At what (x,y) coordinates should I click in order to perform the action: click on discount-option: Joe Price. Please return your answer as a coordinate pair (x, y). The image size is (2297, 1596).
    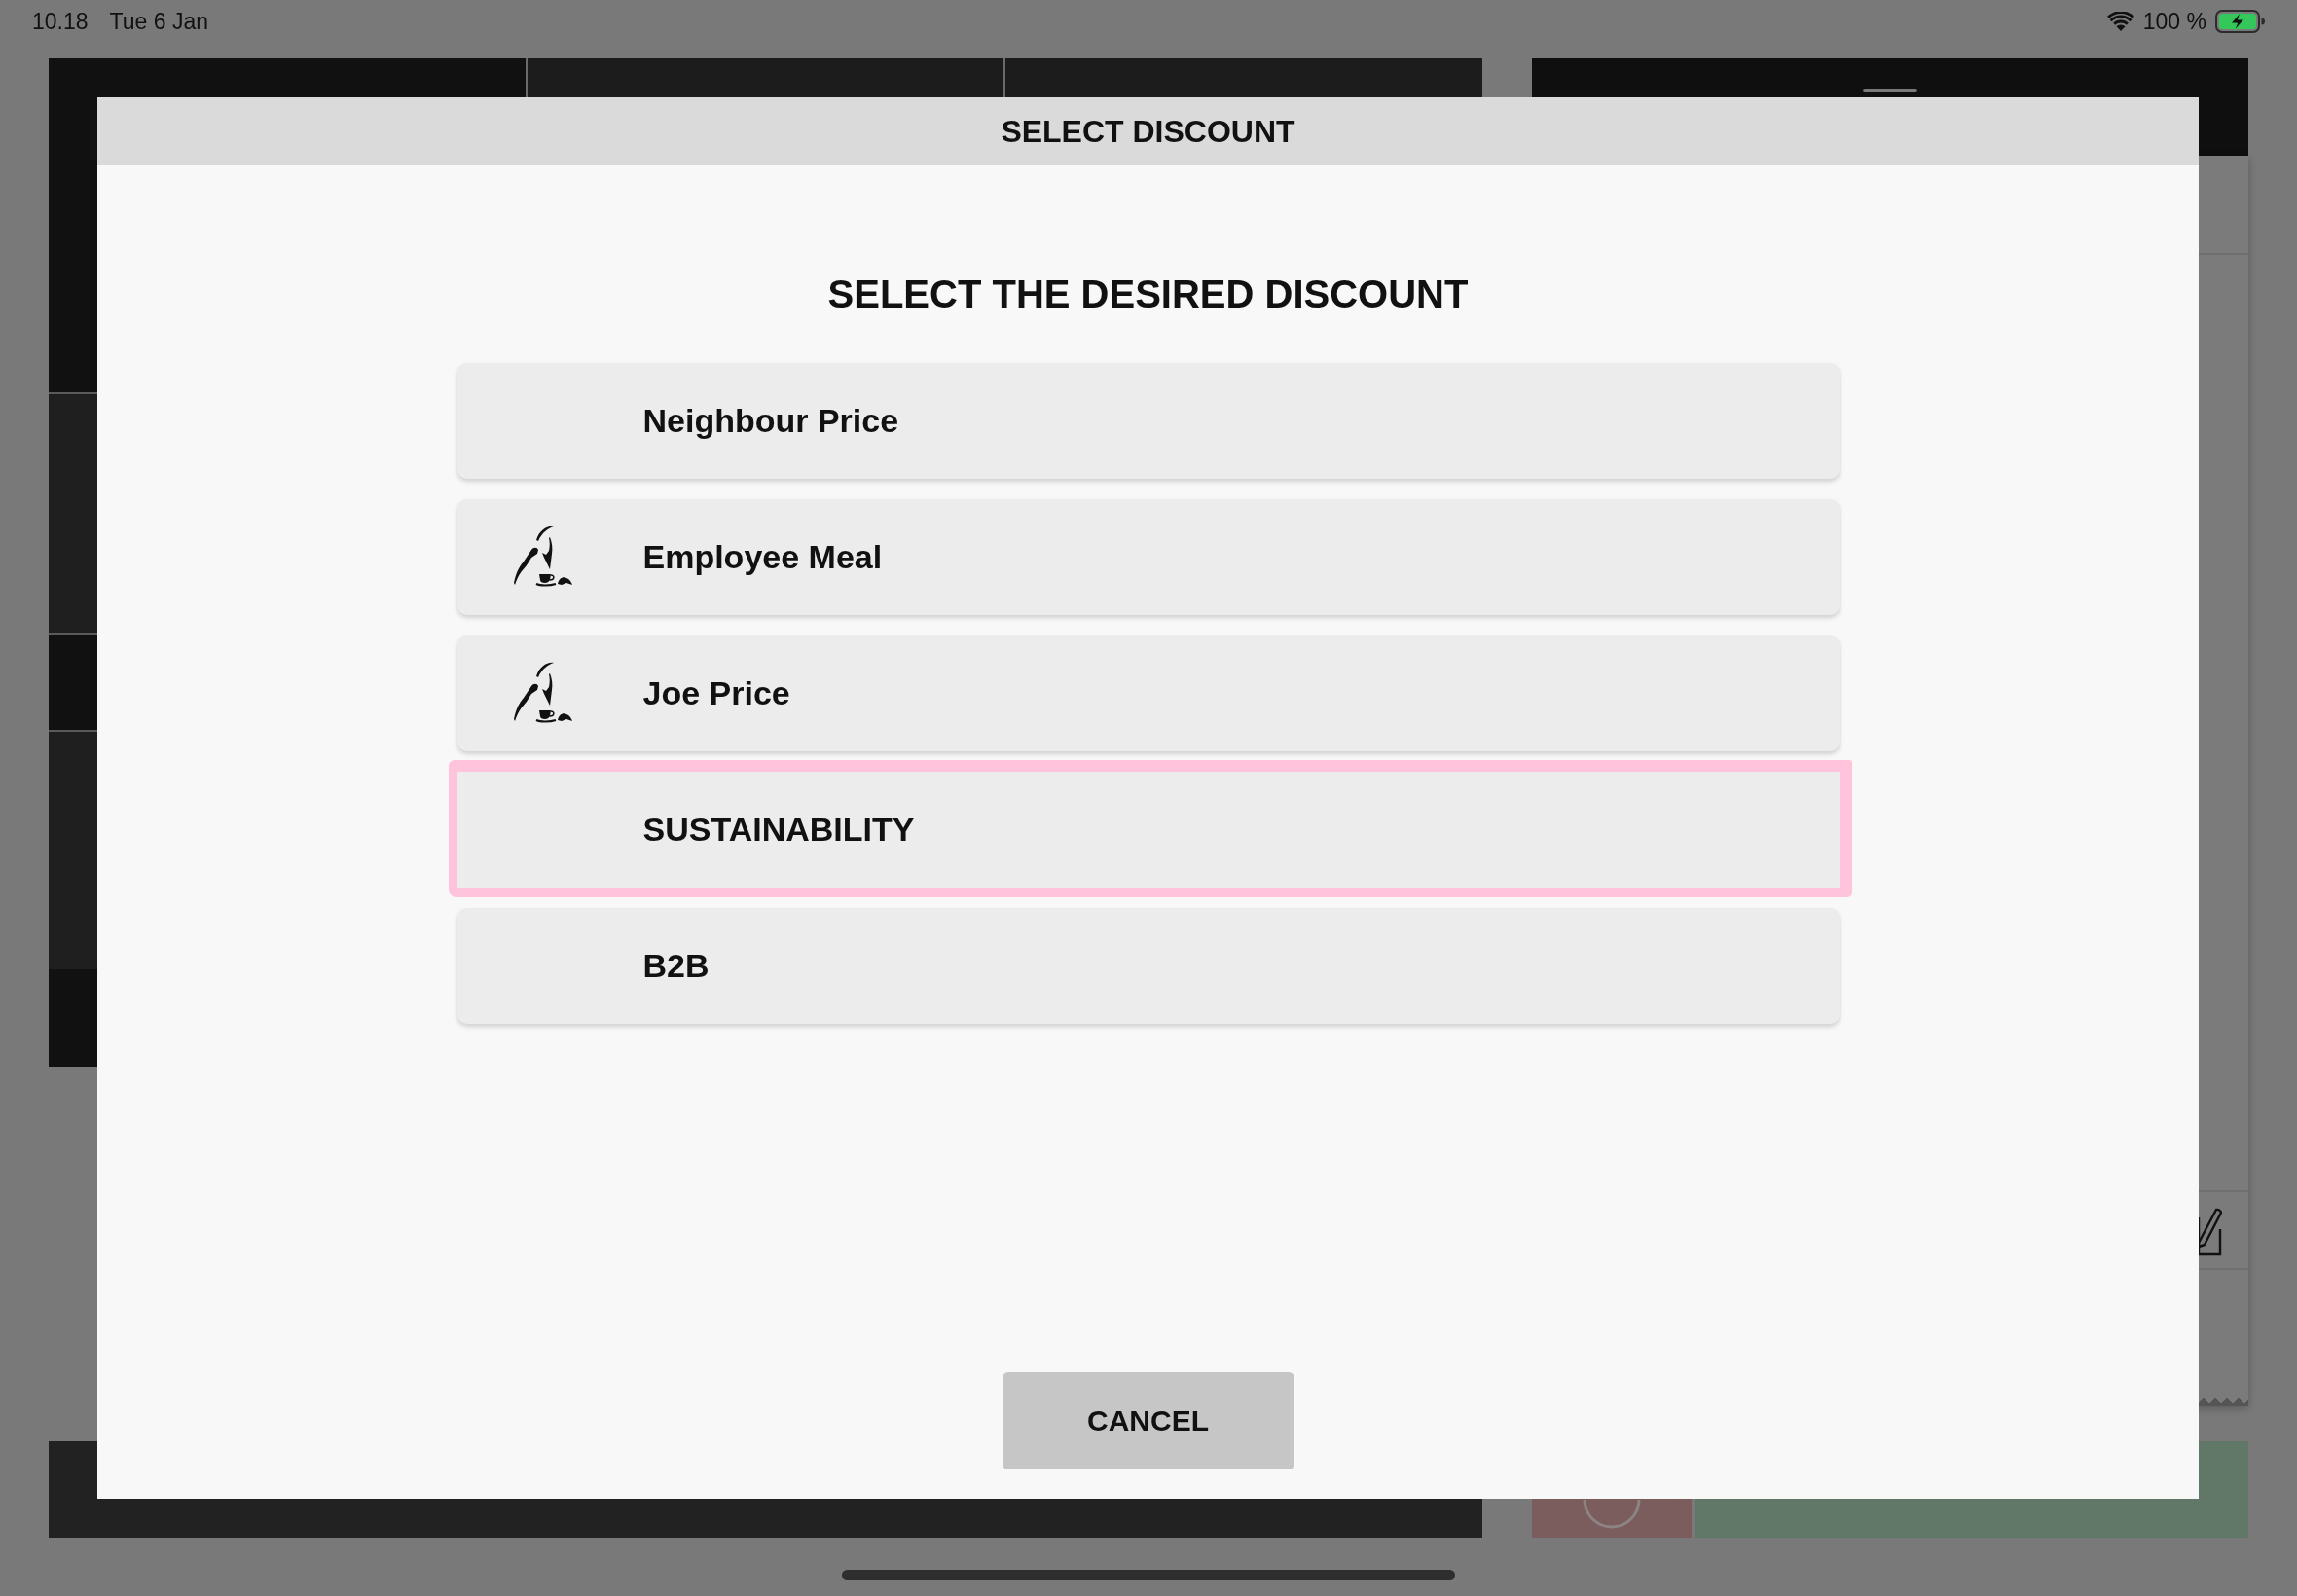
    Looking at the image, I should click on (1148, 693).